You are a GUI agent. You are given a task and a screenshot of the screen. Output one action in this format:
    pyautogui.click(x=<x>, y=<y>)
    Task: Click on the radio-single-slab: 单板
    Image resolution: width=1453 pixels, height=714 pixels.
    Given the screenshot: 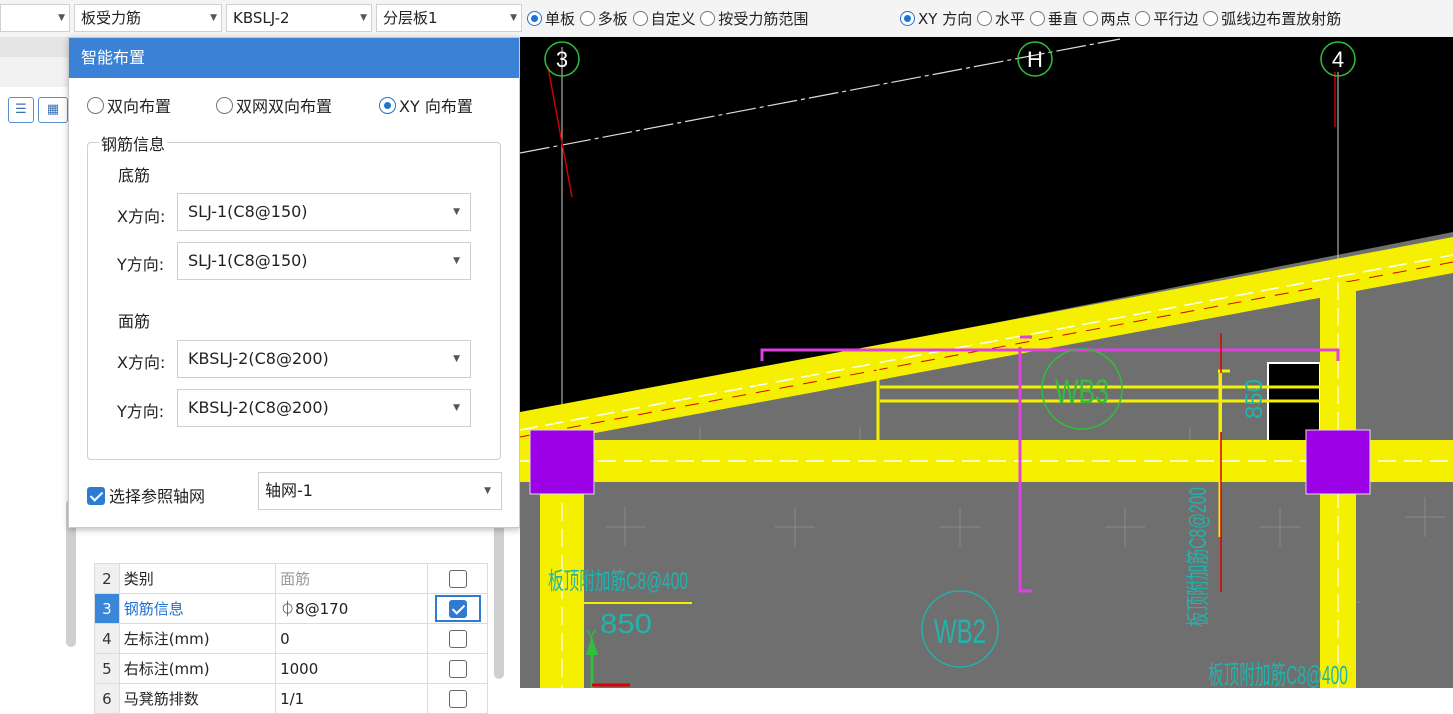 What is the action you would take?
    pyautogui.click(x=551, y=19)
    